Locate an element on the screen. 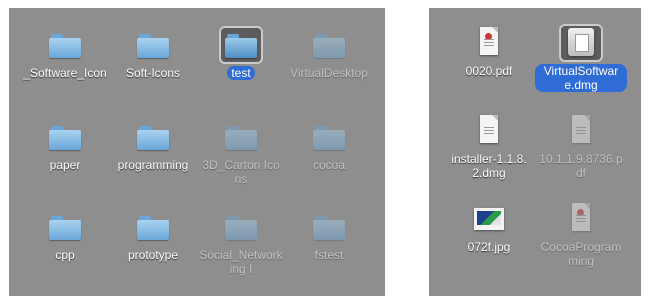  item-label: 072f.jpg is located at coordinates (489, 247).